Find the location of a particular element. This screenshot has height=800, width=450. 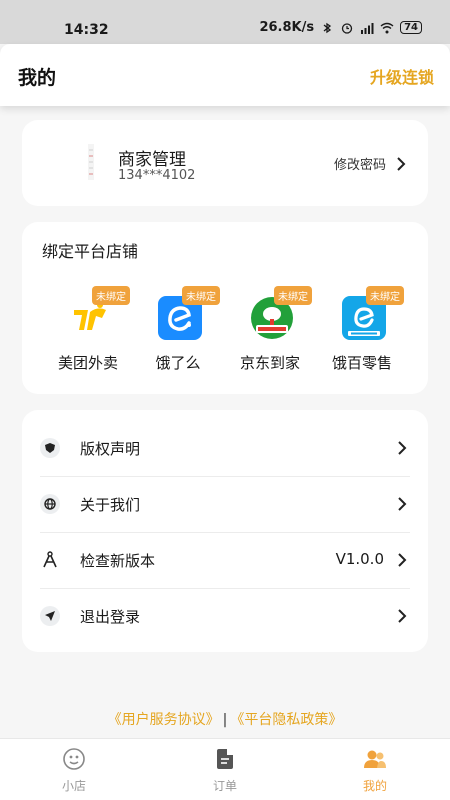

platform-item-meituan: 未绑定 美团外卖 is located at coordinates (89, 332).